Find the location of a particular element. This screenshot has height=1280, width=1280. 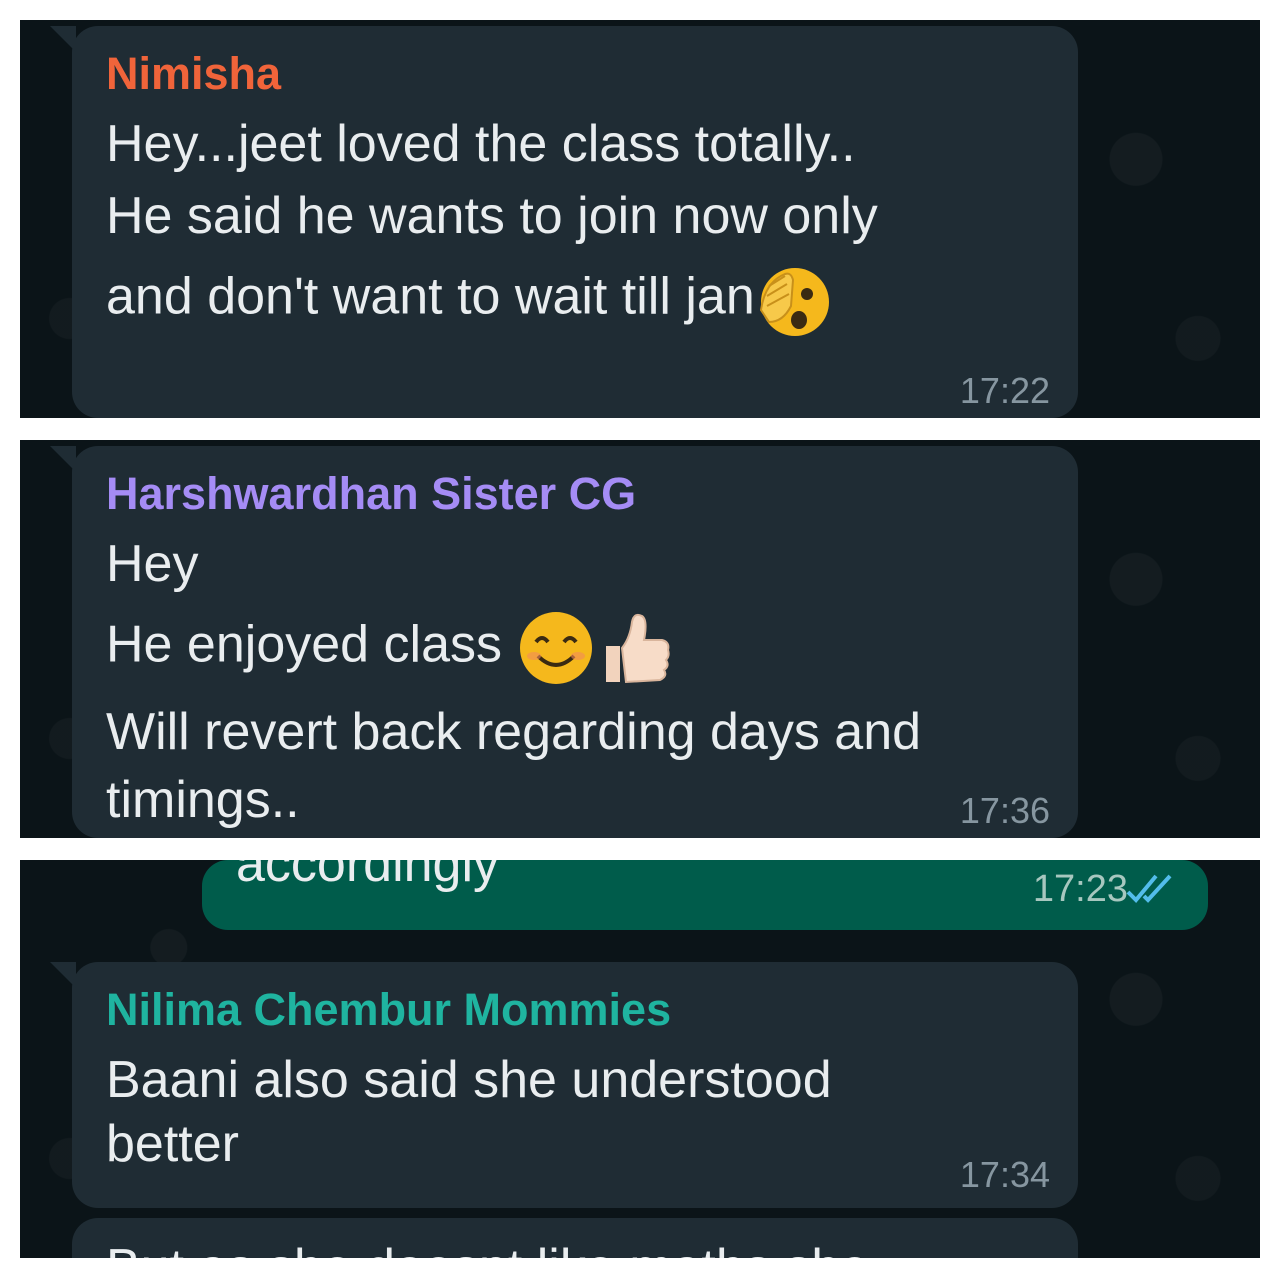

message-line: and don't want to wait till jan is located at coordinates (576, 300).